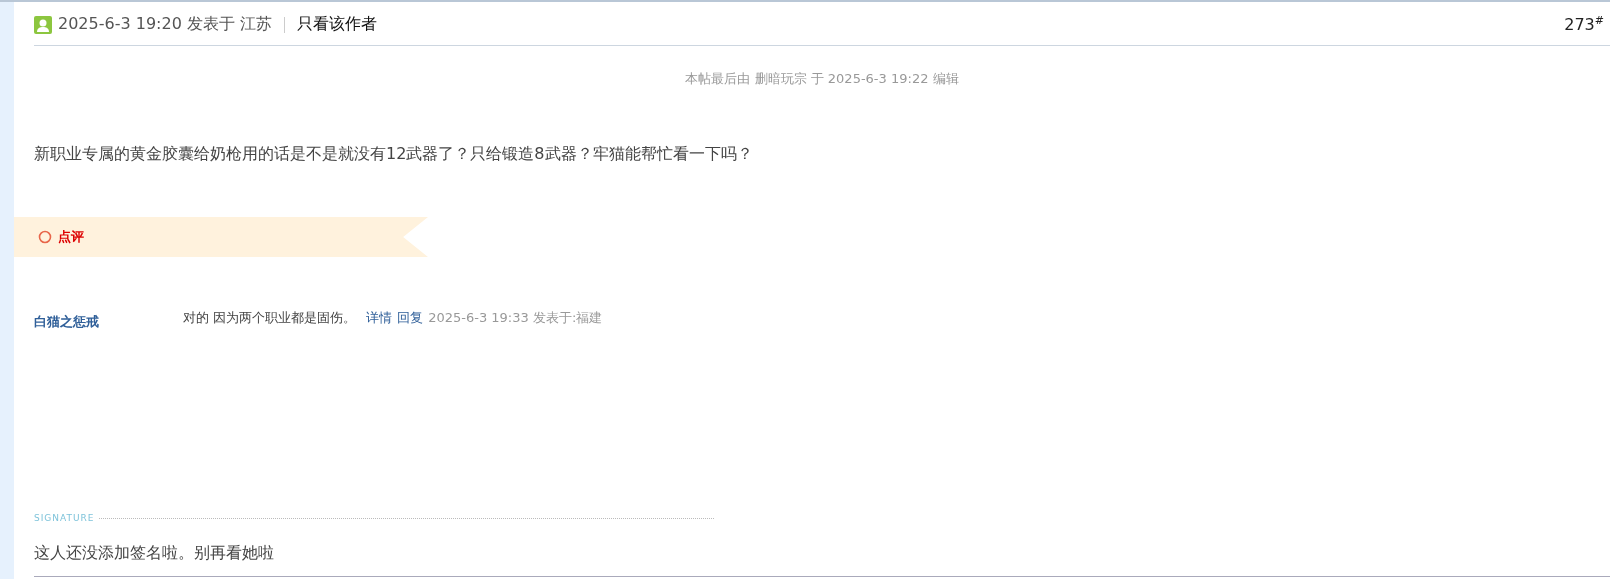 This screenshot has width=1610, height=579. What do you see at coordinates (410, 318) in the screenshot?
I see `reply-link: 回复` at bounding box center [410, 318].